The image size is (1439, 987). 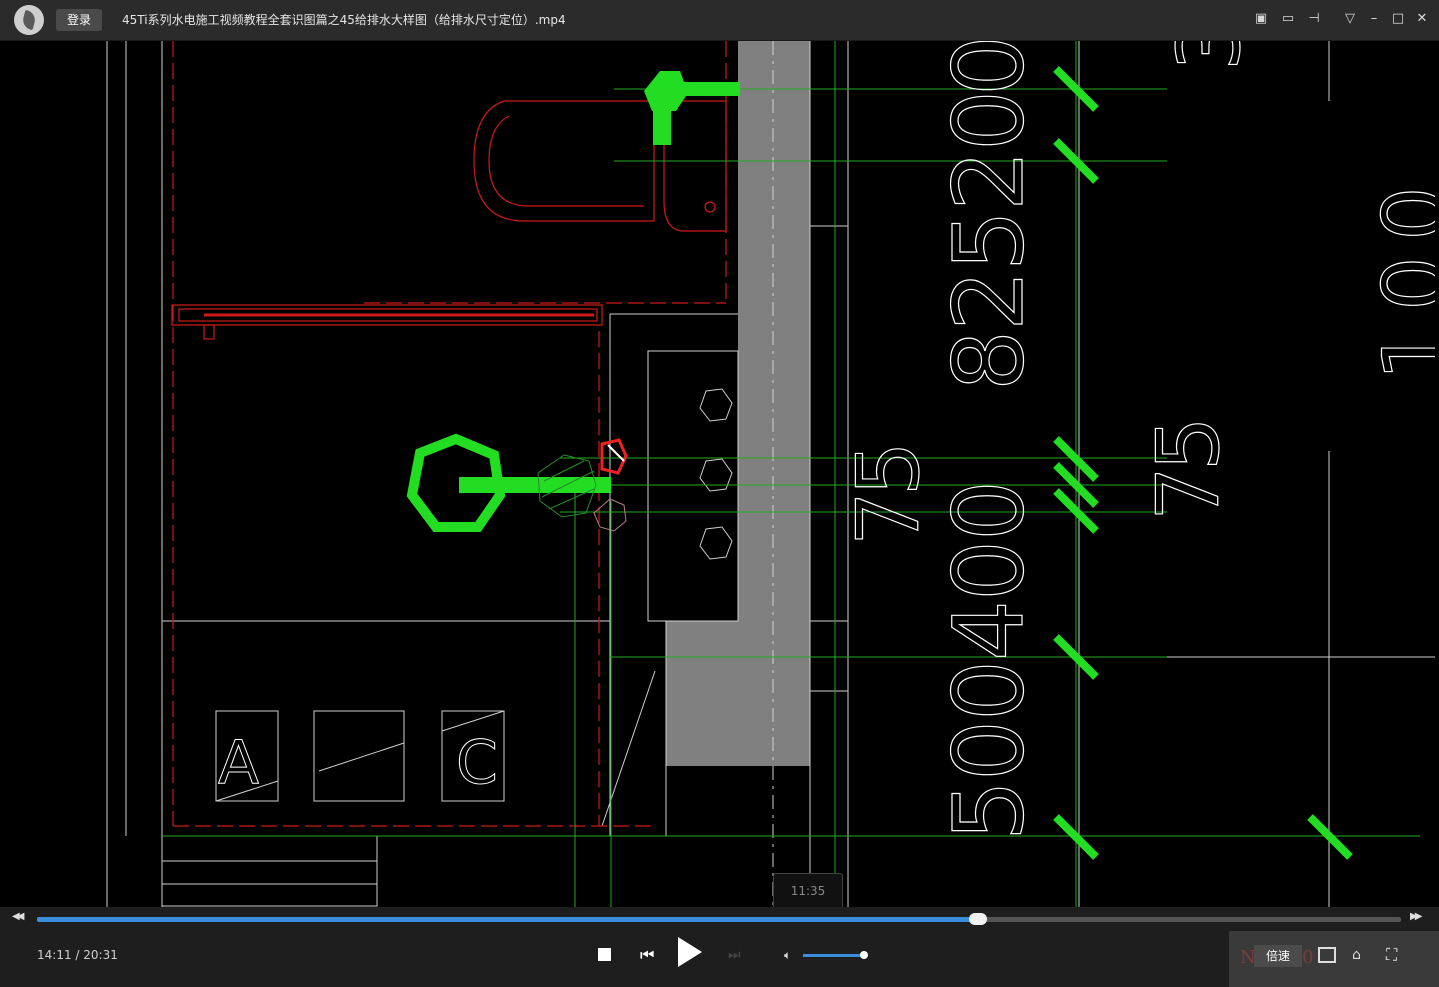 What do you see at coordinates (79, 20) in the screenshot?
I see `login-button: 登录` at bounding box center [79, 20].